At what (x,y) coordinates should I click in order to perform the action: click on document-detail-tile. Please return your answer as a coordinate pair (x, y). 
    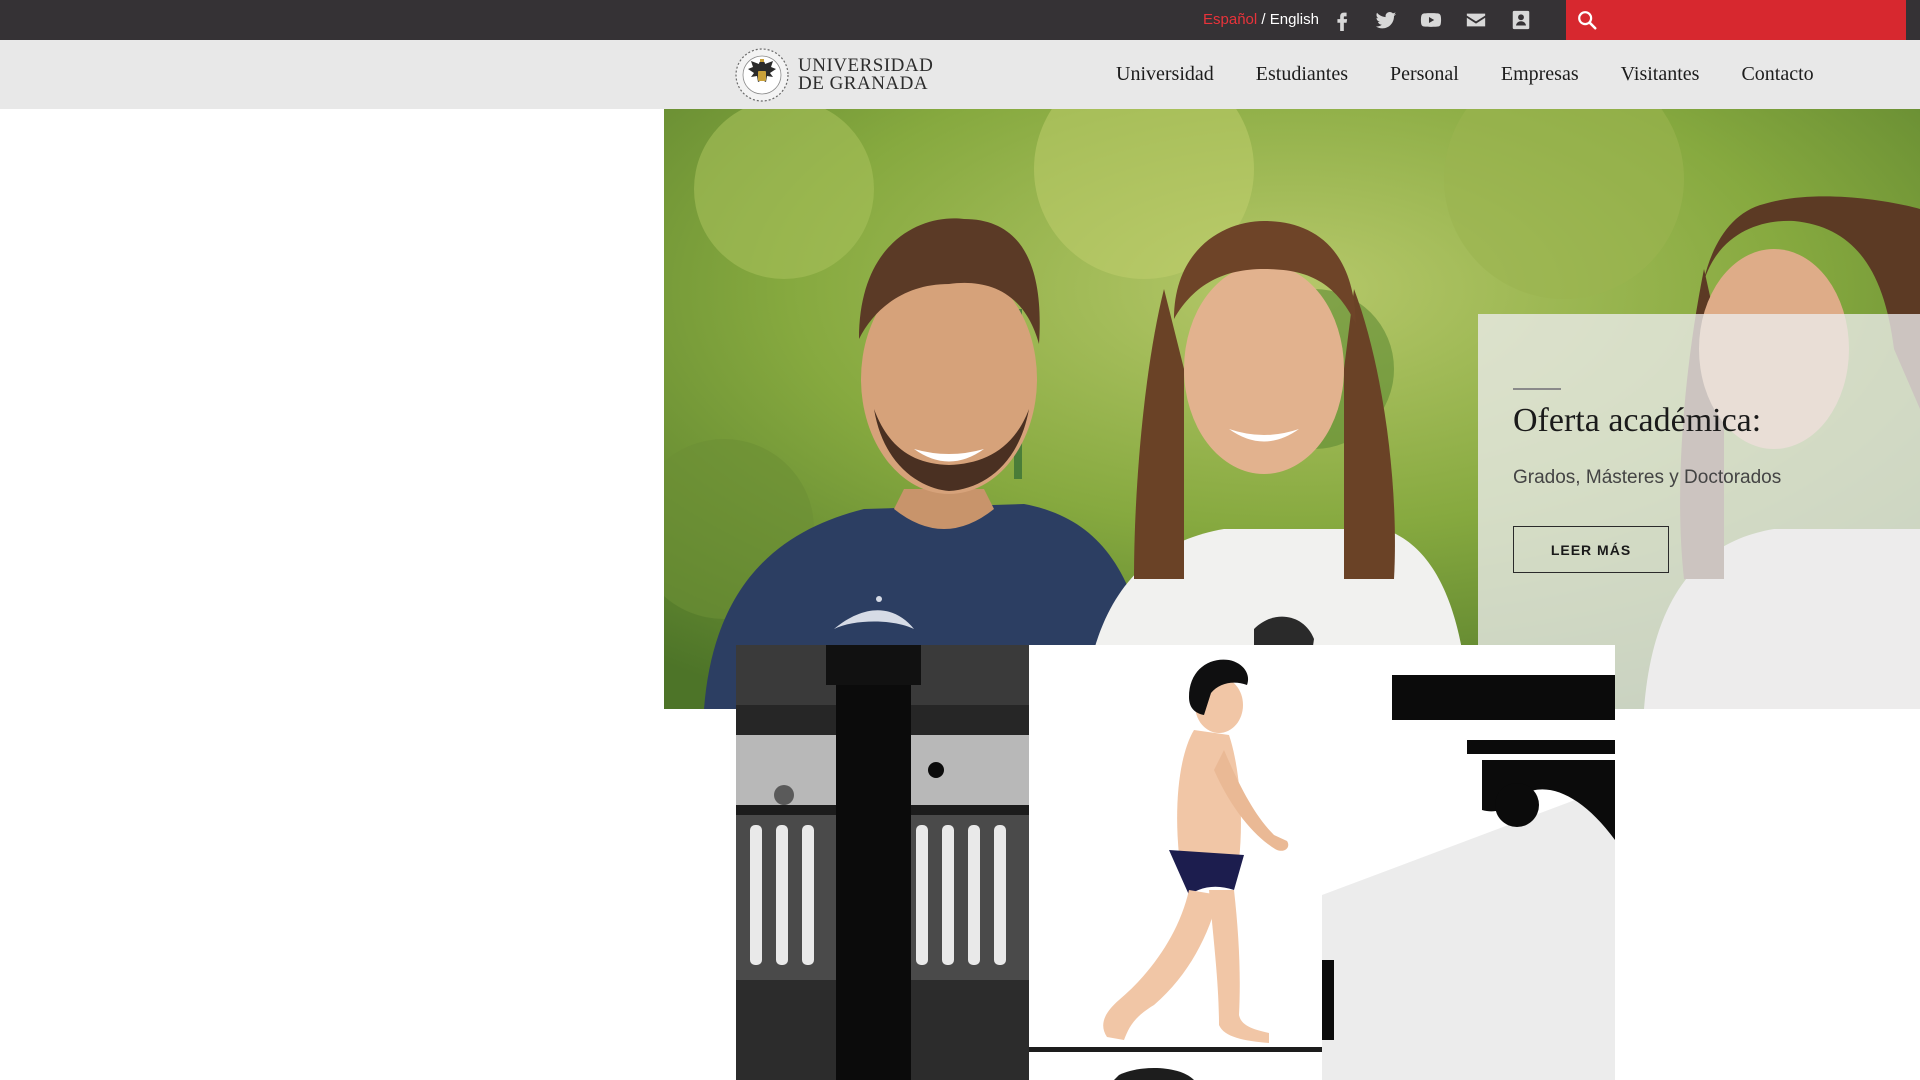
    Looking at the image, I should click on (1468, 862).